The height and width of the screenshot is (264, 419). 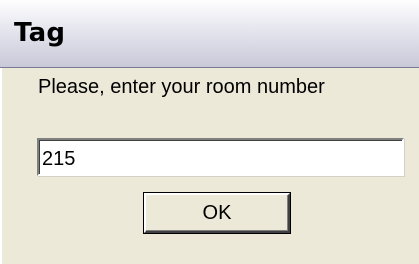 I want to click on dialog-title: Tag, so click(x=40, y=33).